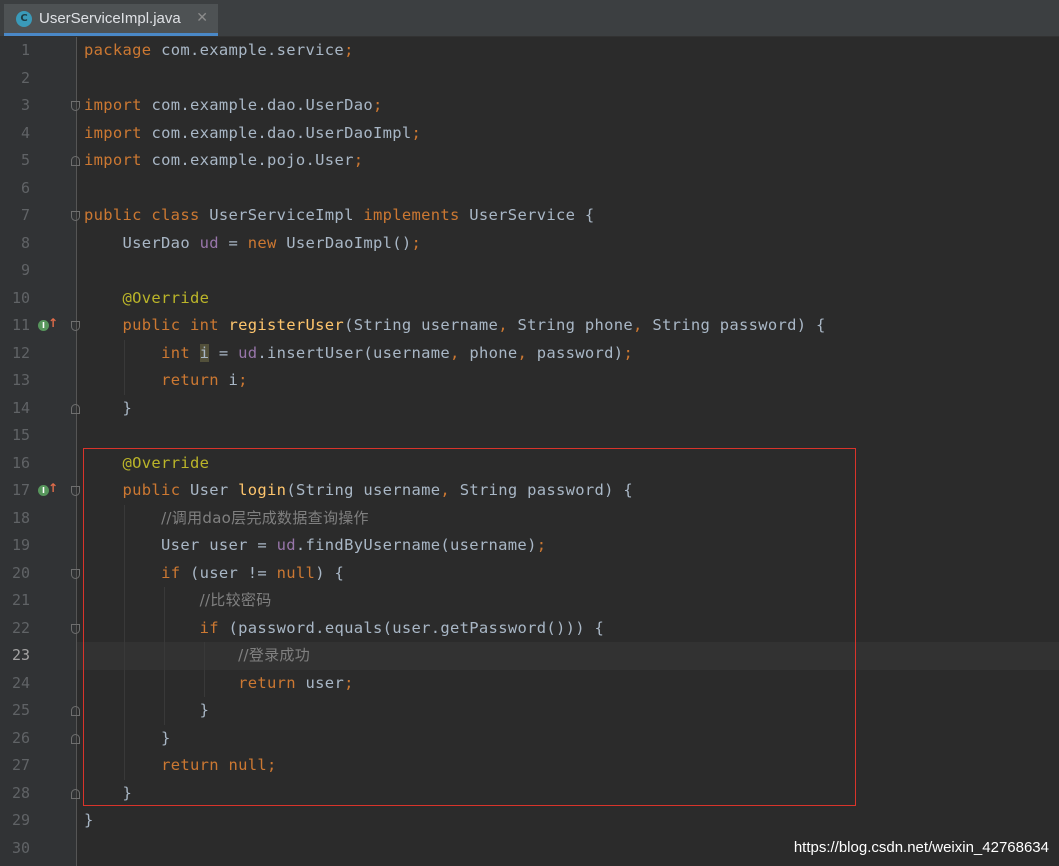  Describe the element at coordinates (20, 297) in the screenshot. I see `line-number: 10` at that location.